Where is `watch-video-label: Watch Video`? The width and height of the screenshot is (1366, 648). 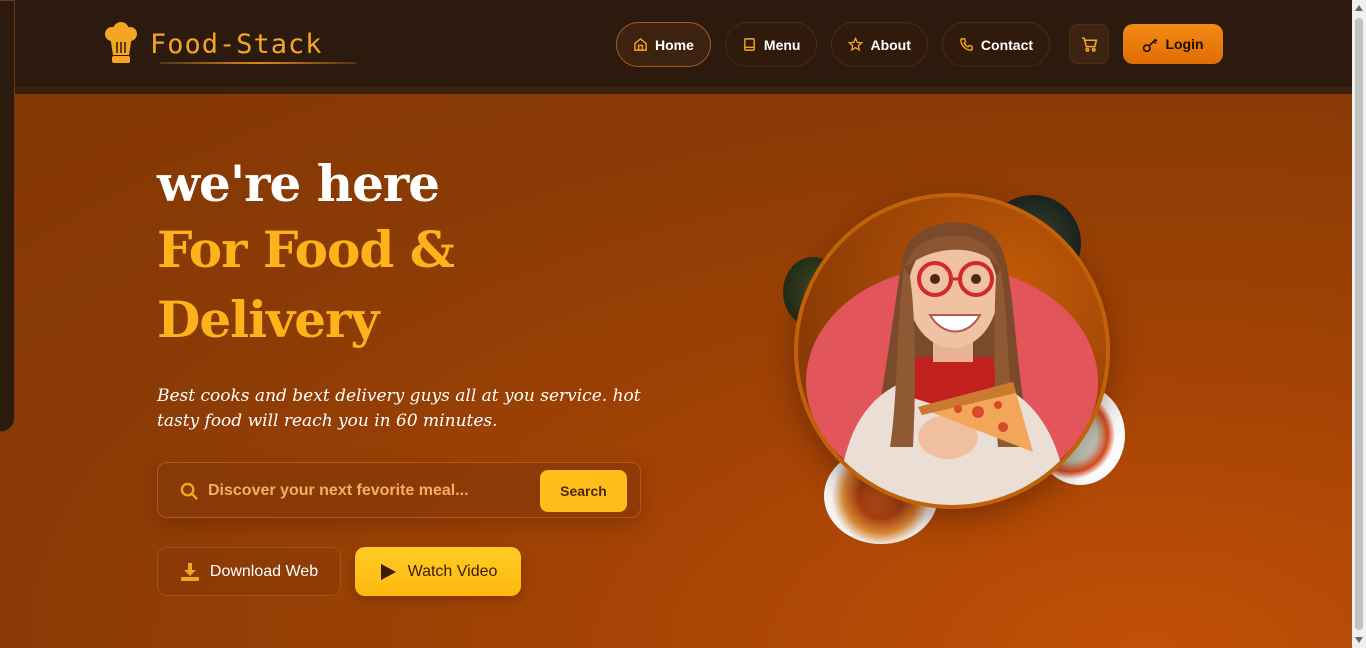 watch-video-label: Watch Video is located at coordinates (452, 571).